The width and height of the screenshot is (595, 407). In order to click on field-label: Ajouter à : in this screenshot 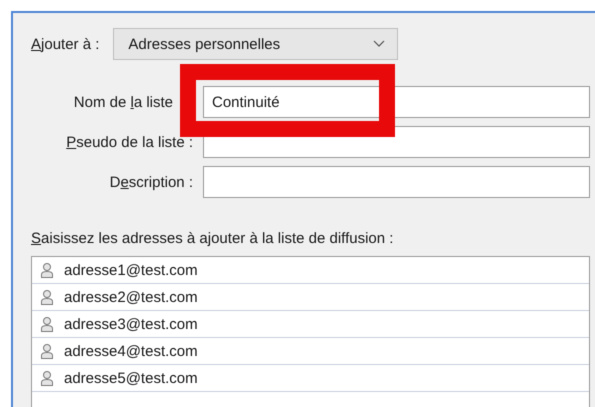, I will do `click(65, 44)`.